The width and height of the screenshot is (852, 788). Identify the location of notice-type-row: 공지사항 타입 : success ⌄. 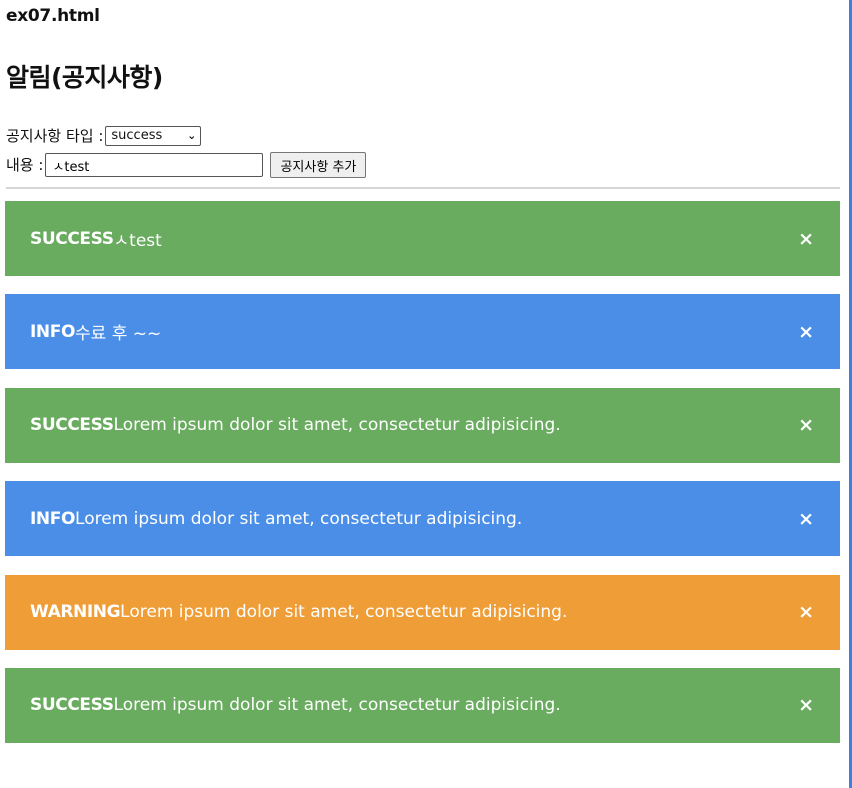
(104, 136).